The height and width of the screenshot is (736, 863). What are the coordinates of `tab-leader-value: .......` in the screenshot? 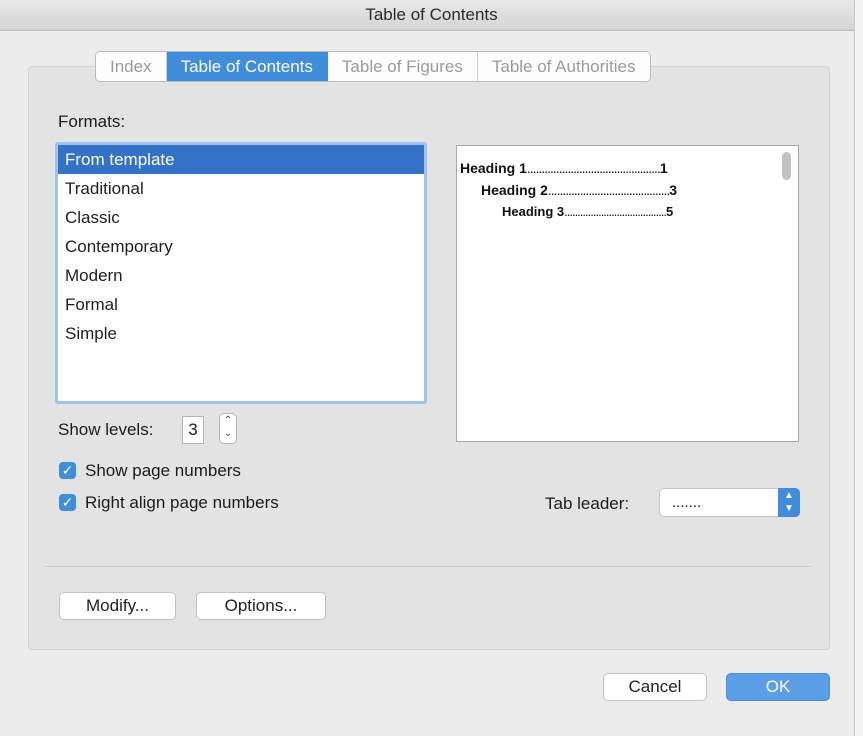 It's located at (687, 502).